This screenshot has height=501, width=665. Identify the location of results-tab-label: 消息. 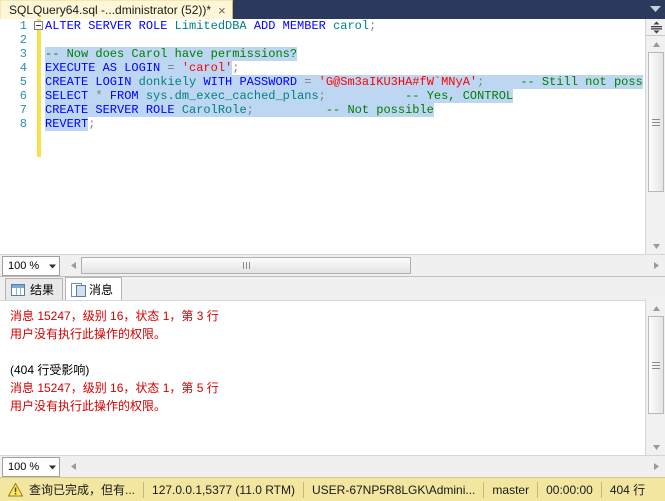
(101, 289).